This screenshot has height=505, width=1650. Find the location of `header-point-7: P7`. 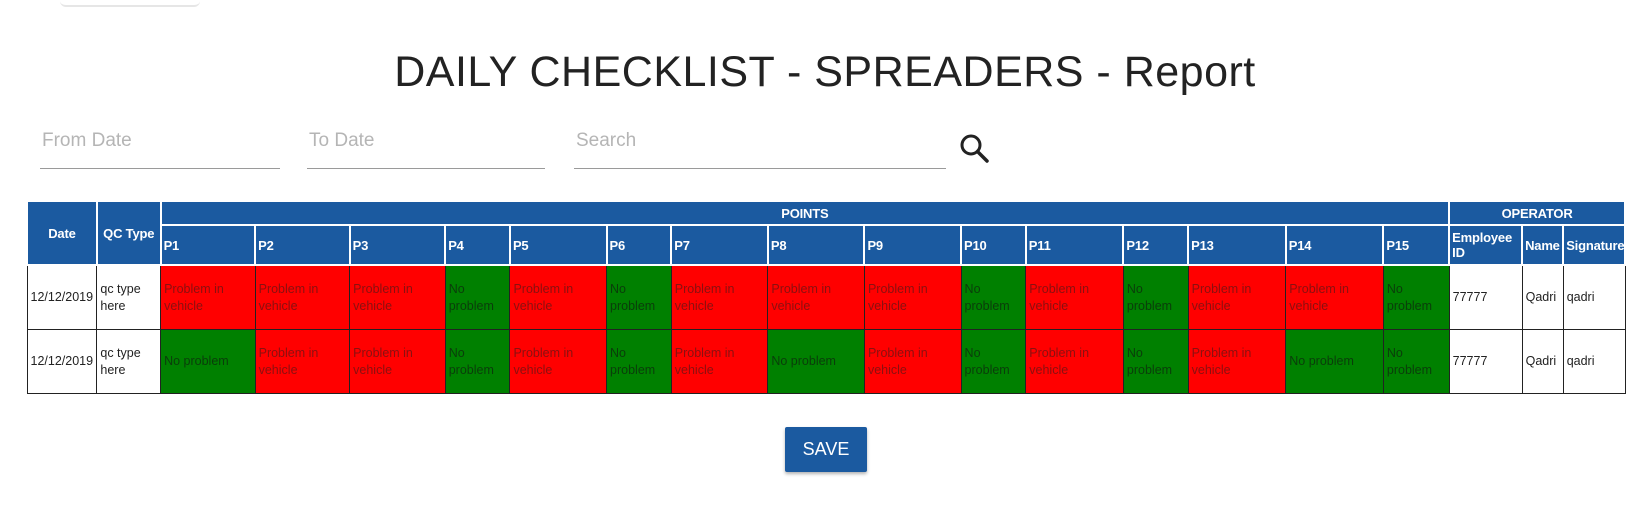

header-point-7: P7 is located at coordinates (719, 245).